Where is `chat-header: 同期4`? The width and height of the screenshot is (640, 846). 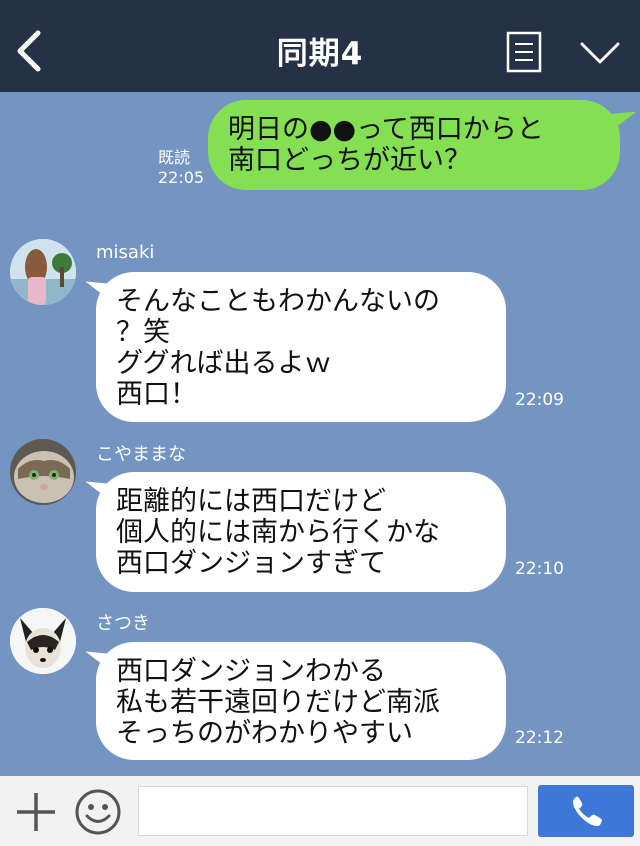
chat-header: 同期4 is located at coordinates (320, 46).